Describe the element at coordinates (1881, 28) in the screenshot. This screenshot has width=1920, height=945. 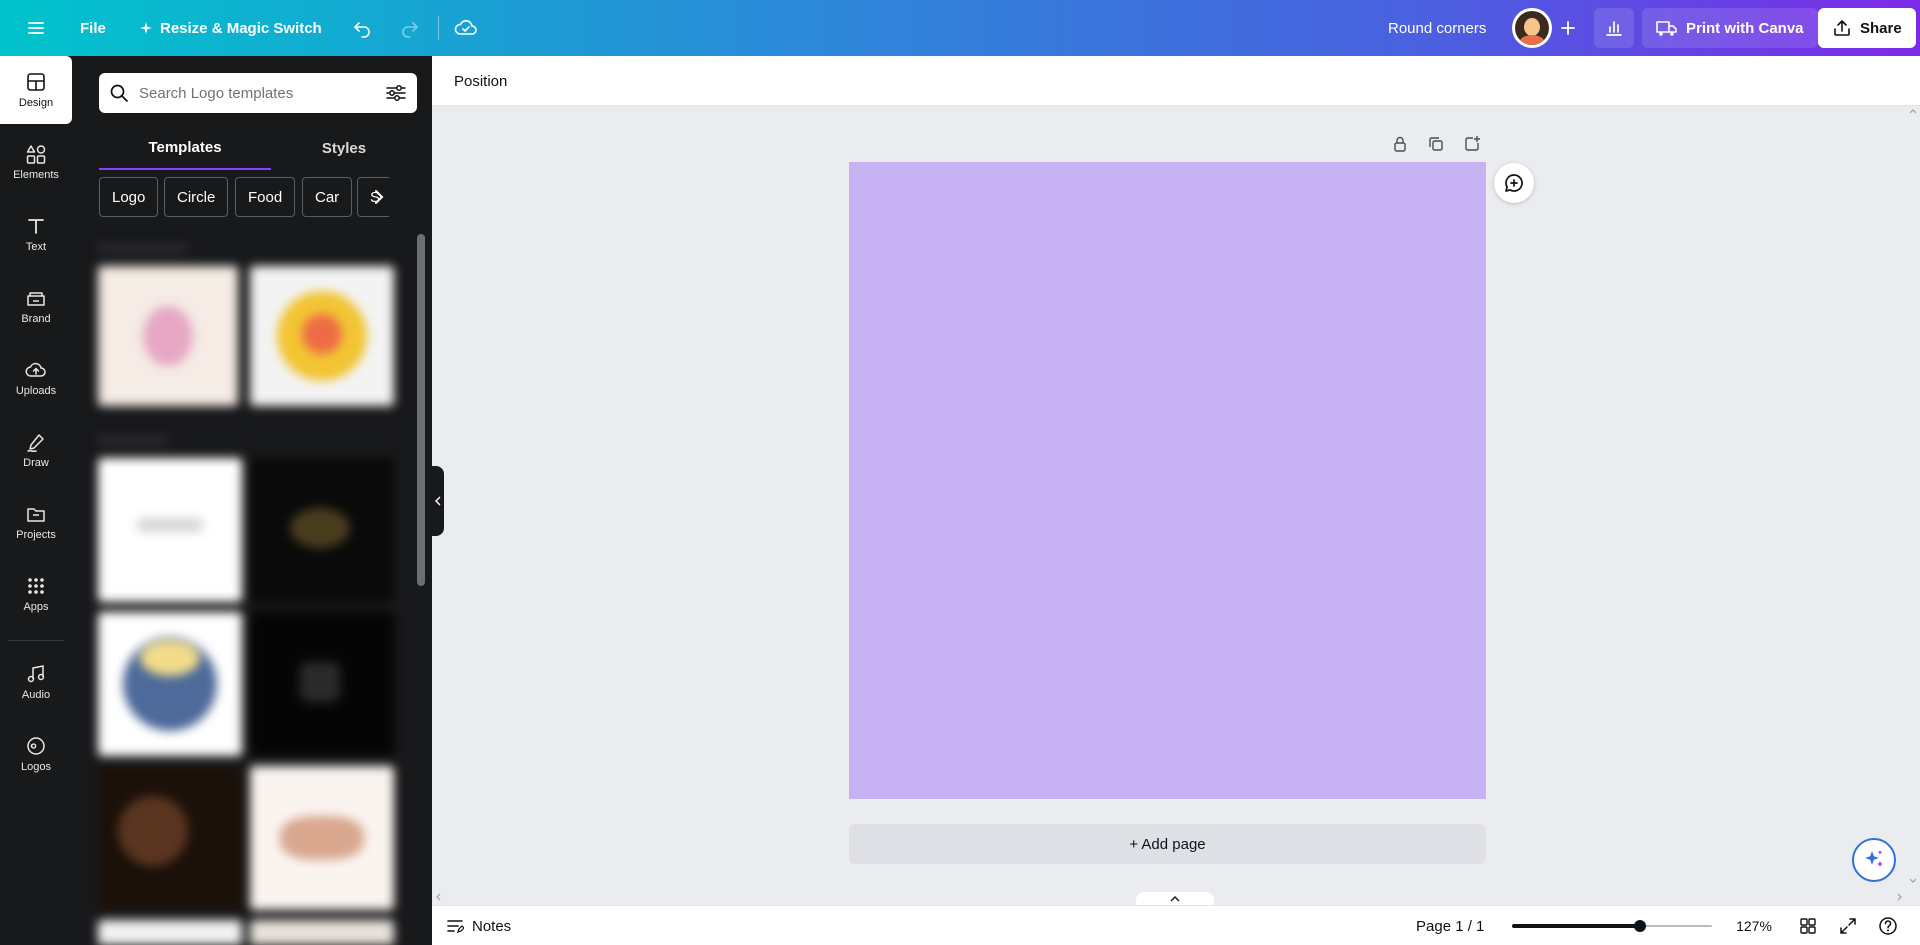
I see `share-label: Share` at that location.